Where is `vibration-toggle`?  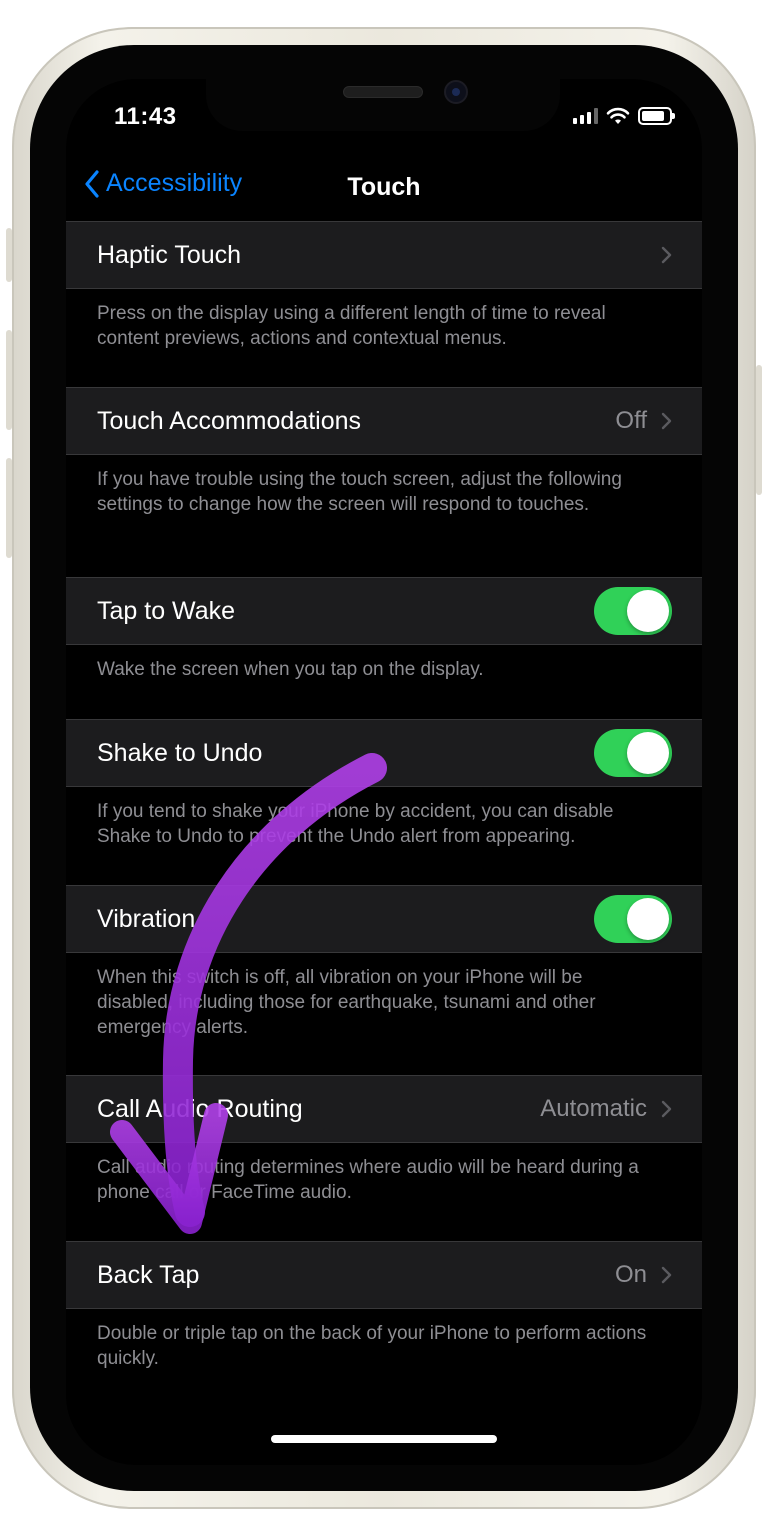
vibration-toggle is located at coordinates (633, 919).